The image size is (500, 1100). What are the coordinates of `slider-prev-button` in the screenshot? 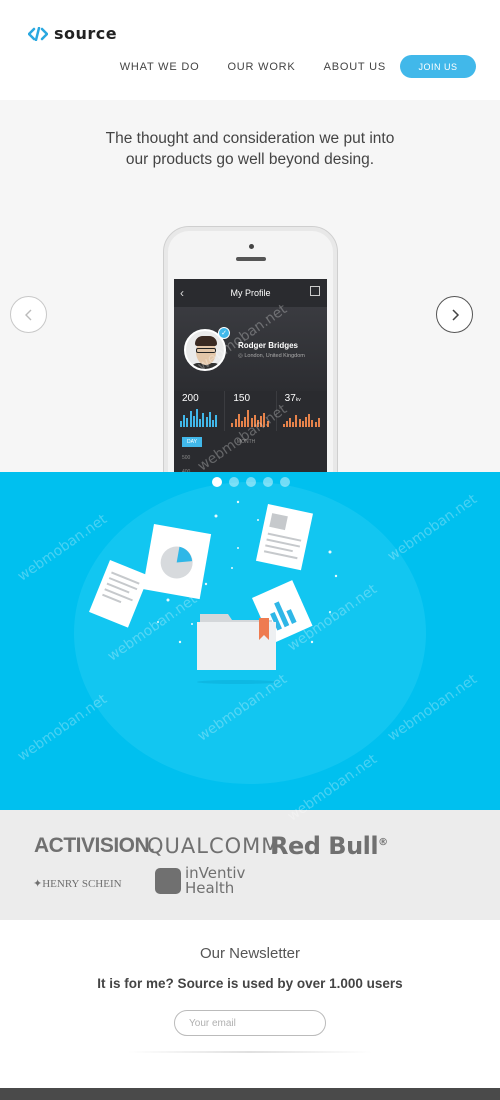 It's located at (28, 314).